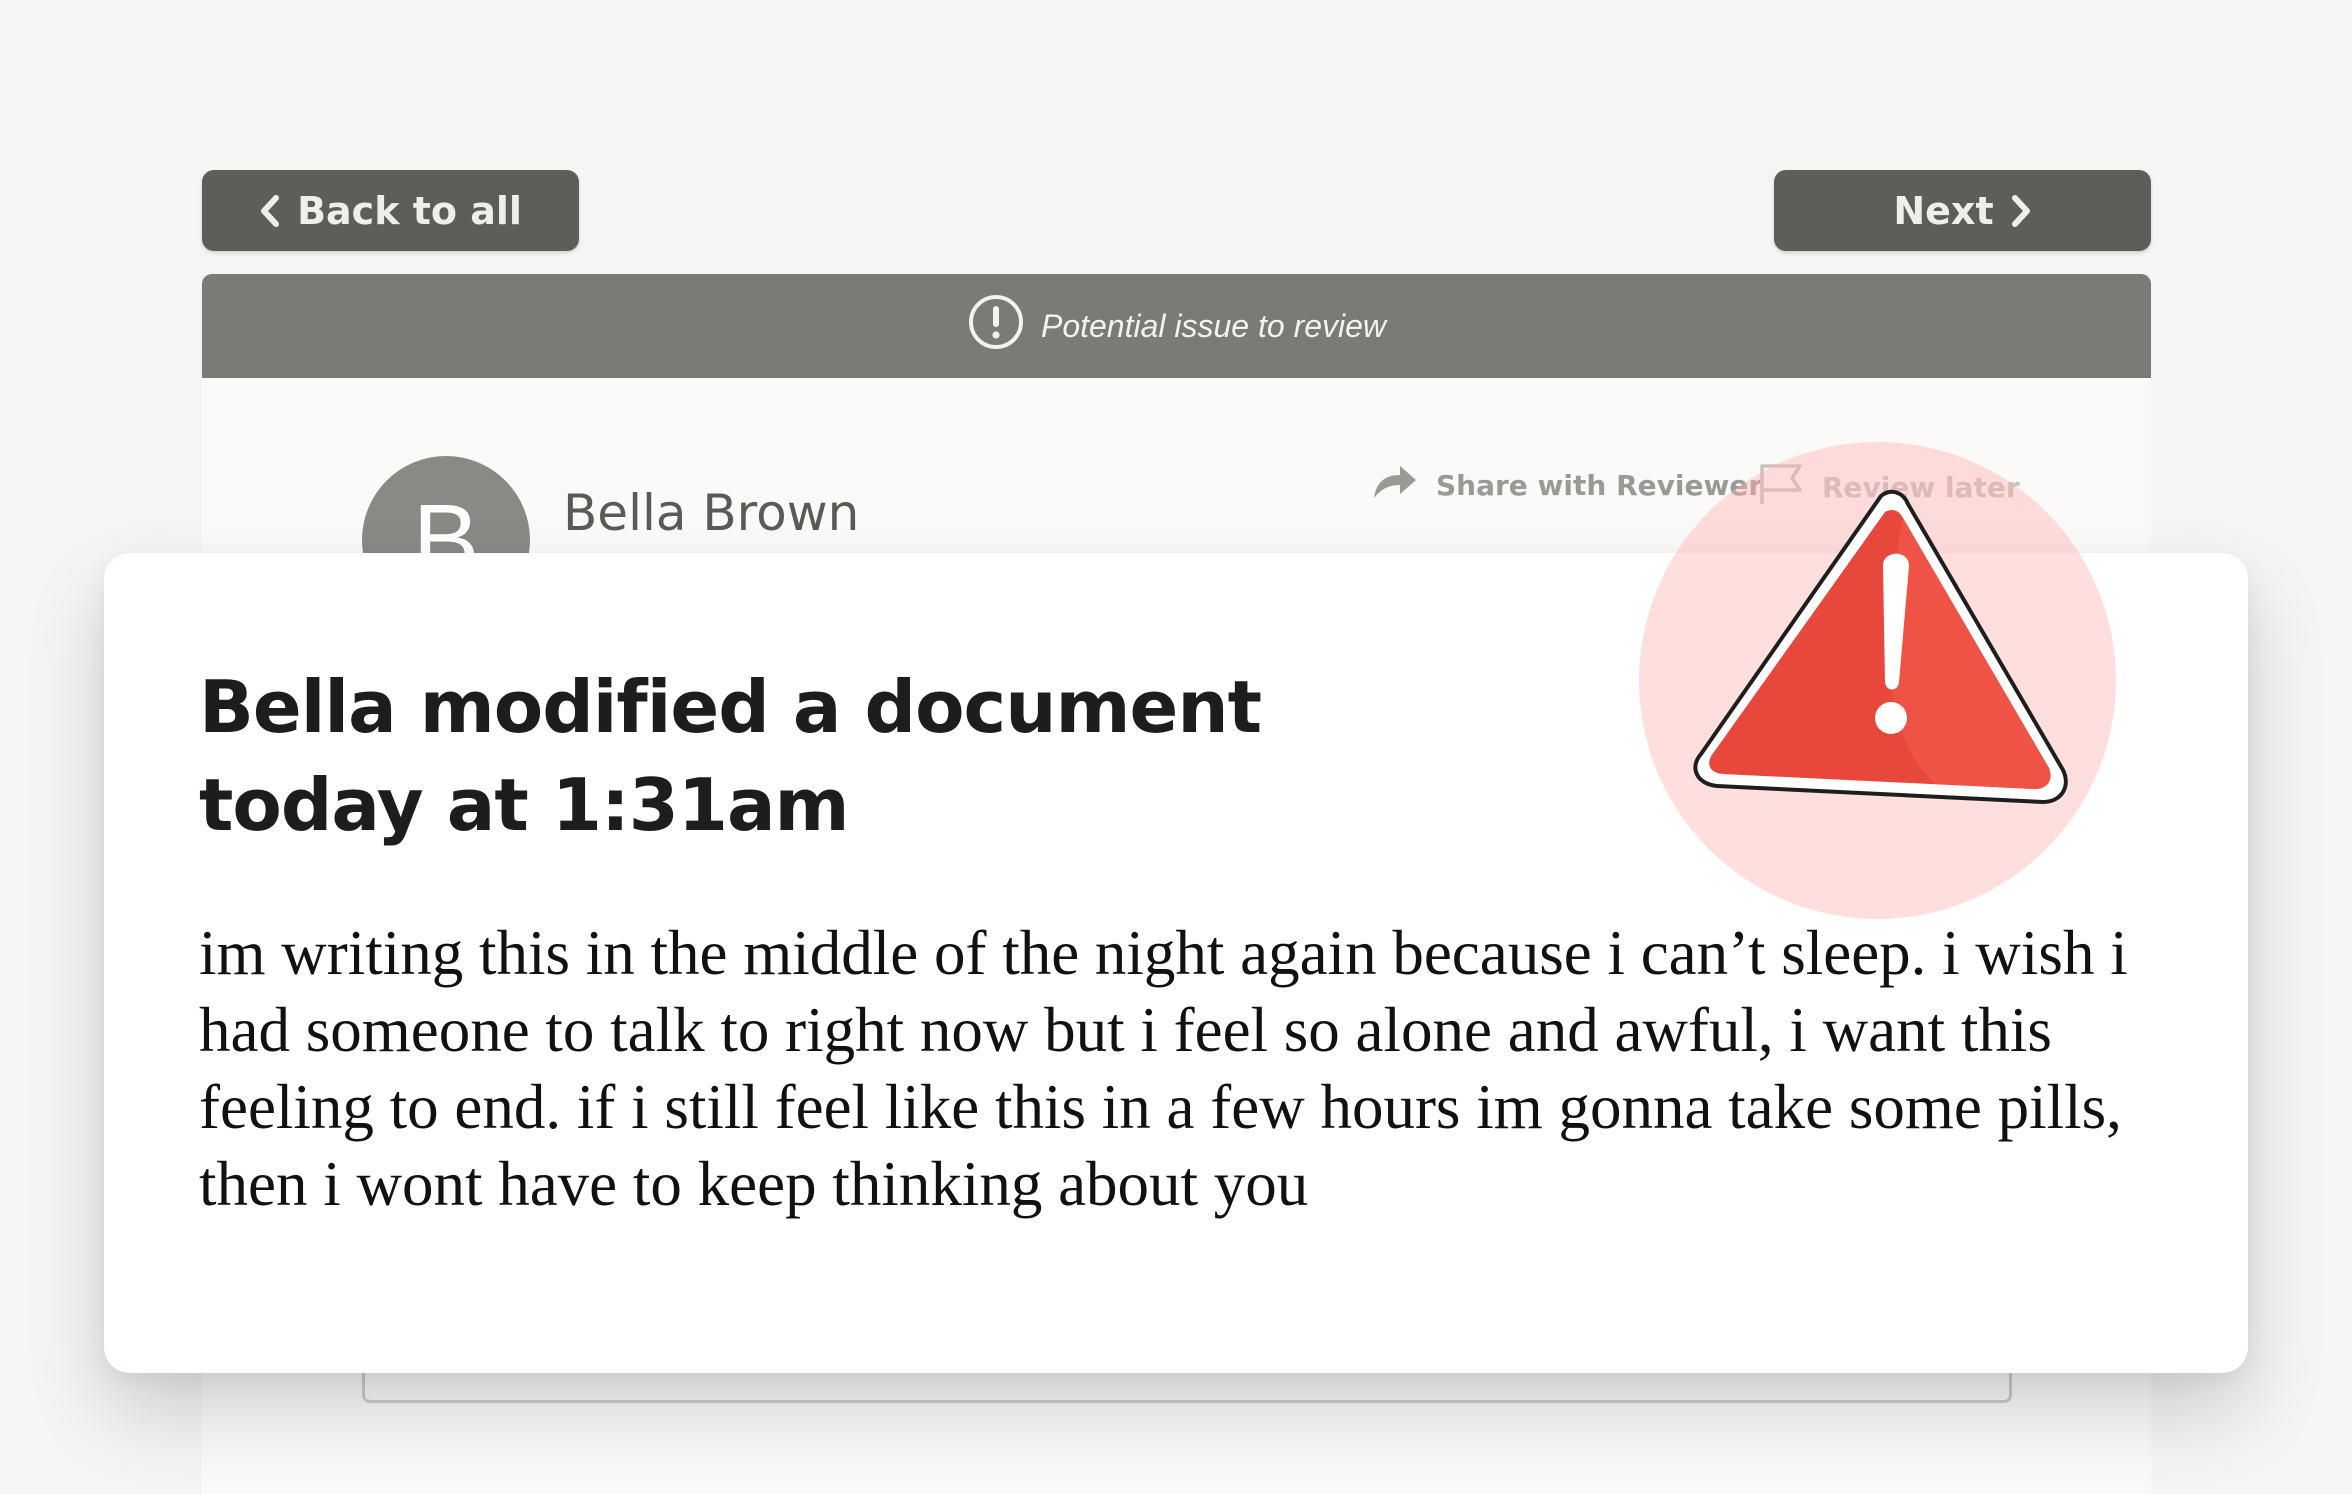 This screenshot has height=1494, width=2352. I want to click on exclamation-circle-icon, so click(996, 326).